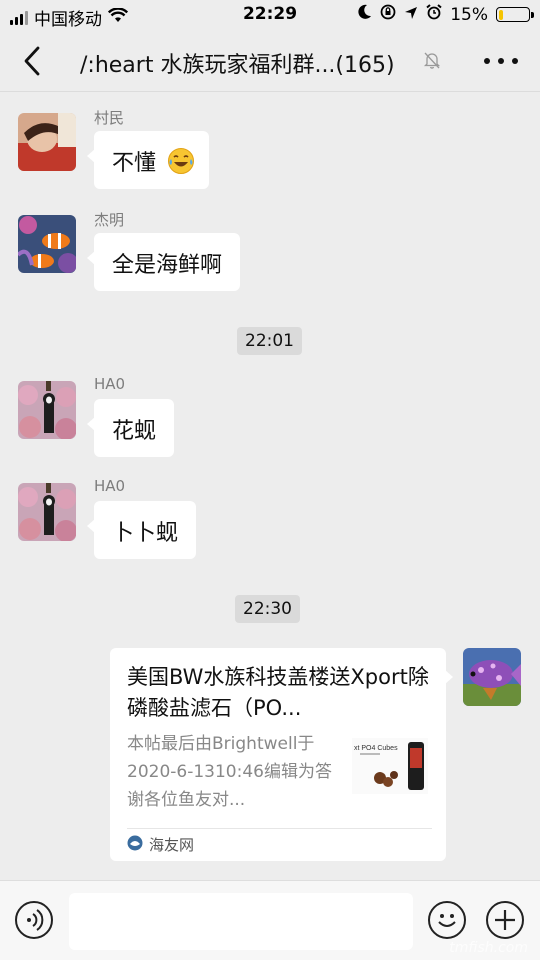 The image size is (540, 960). I want to click on message-bubble: 全是海鲜啊, so click(163, 262).